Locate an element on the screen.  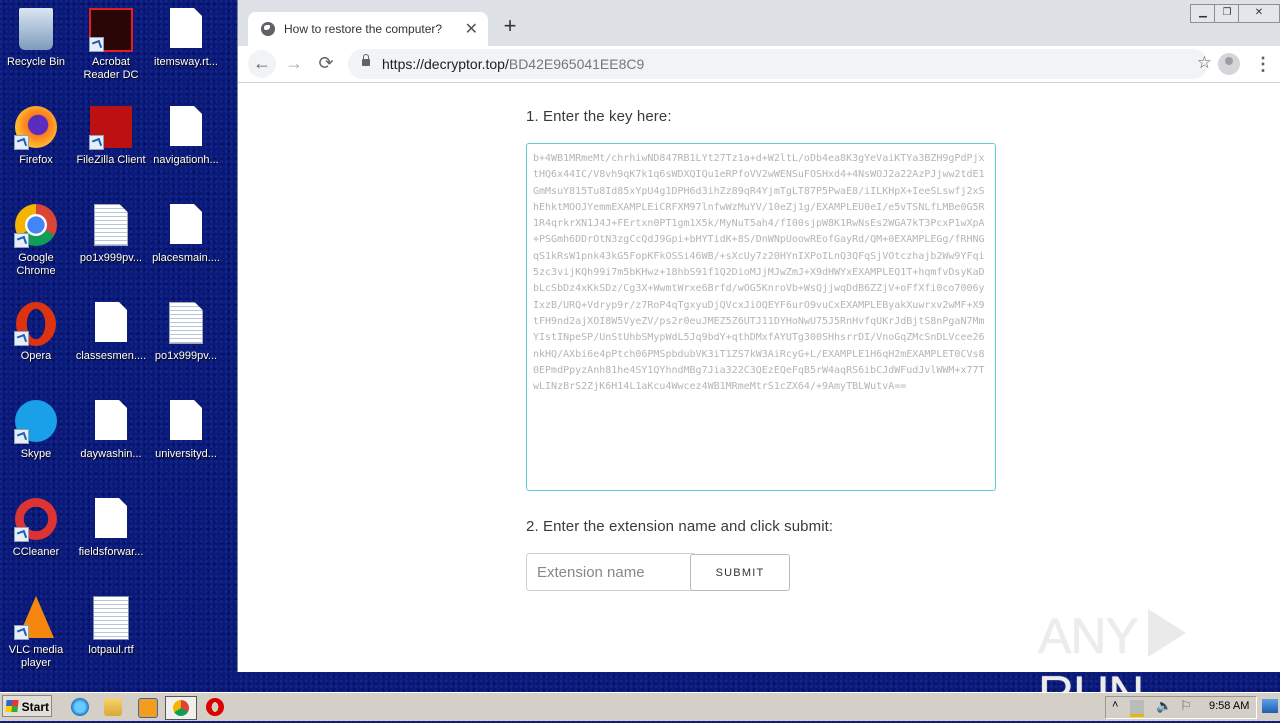
restore-button: ❐ is located at coordinates (1227, 13).